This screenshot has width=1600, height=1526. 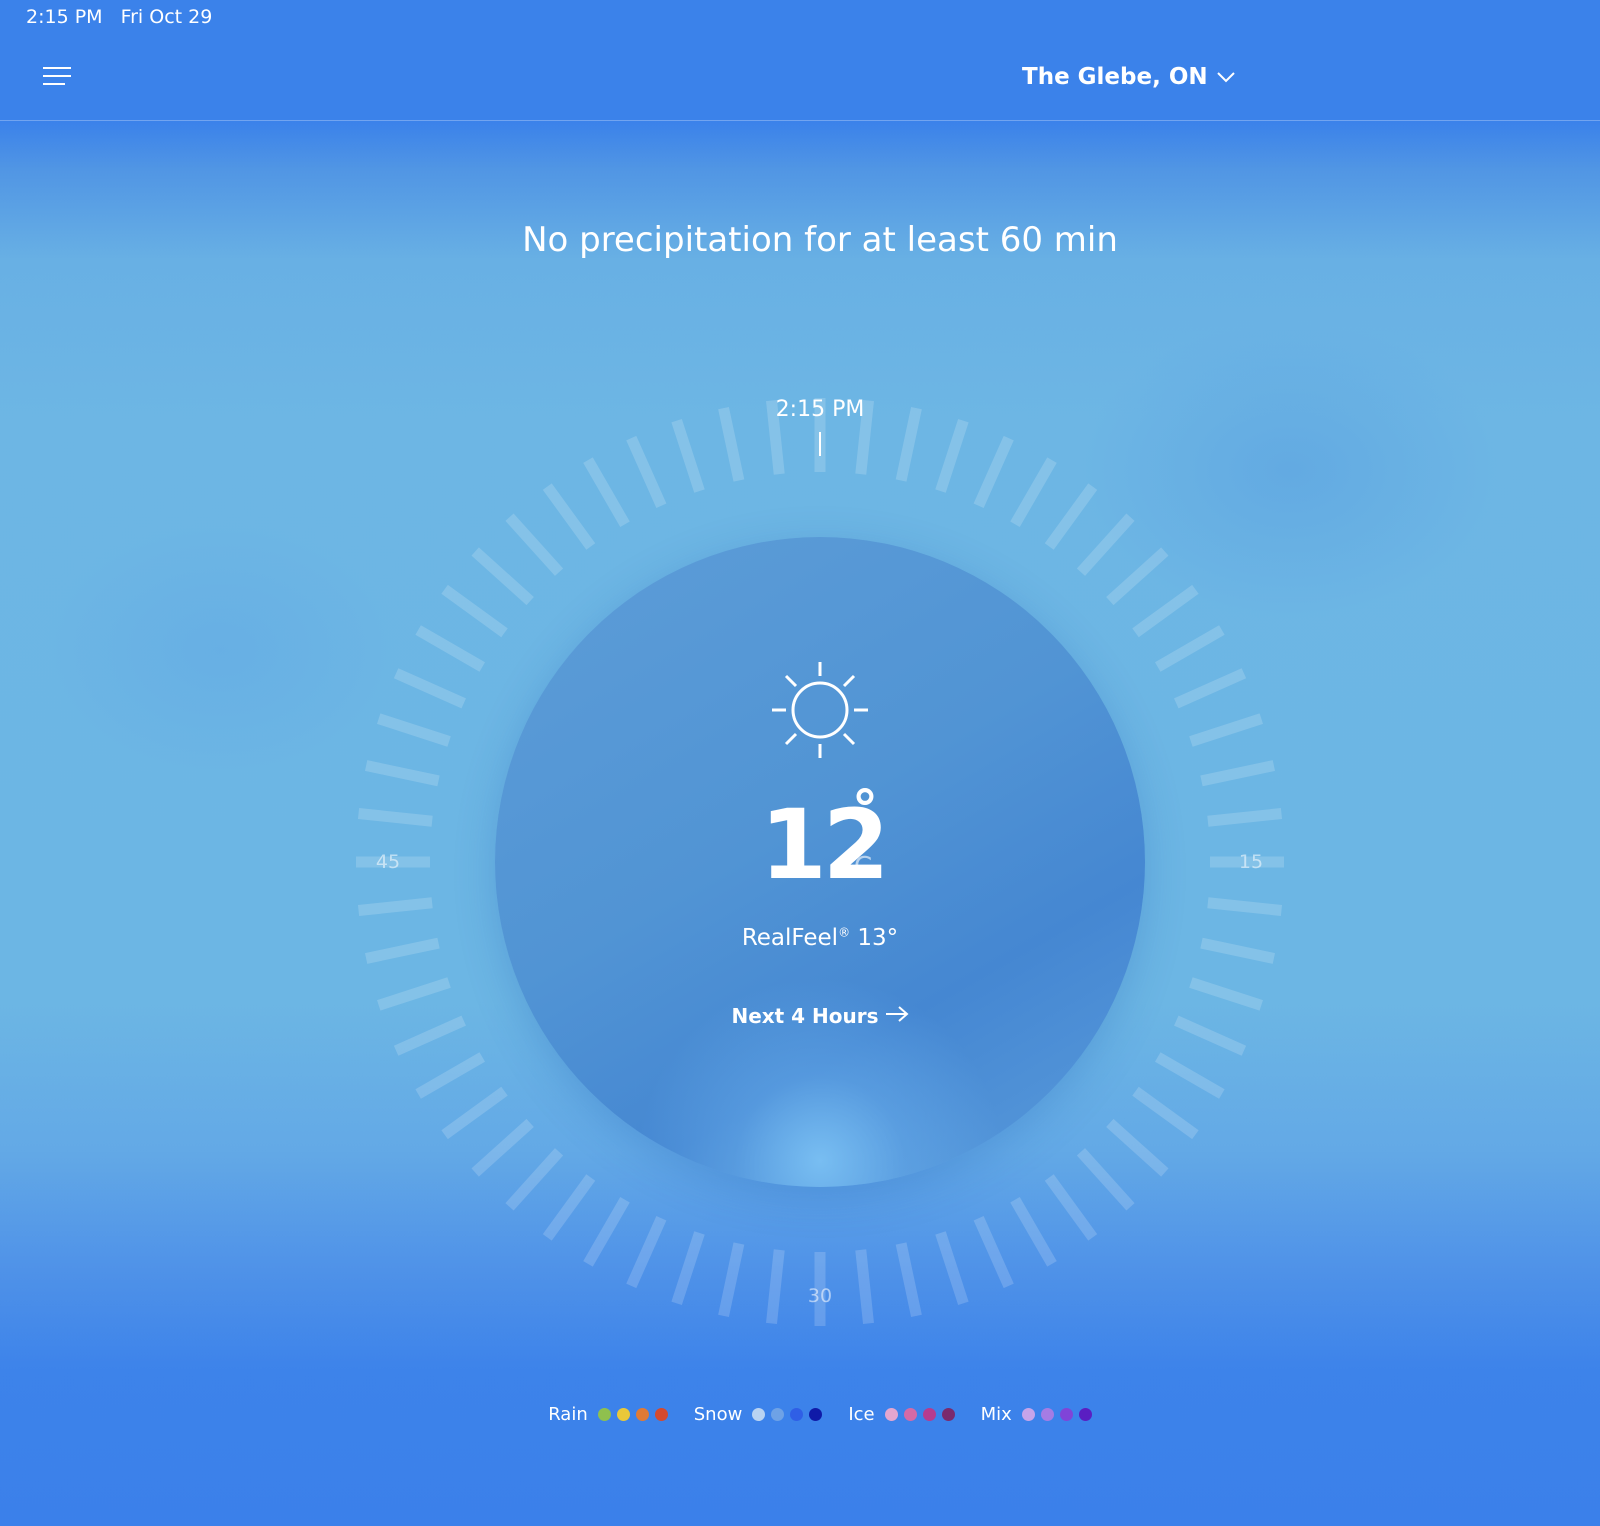 I want to click on realfeel-temperature: RealFeel® 13°, so click(x=820, y=938).